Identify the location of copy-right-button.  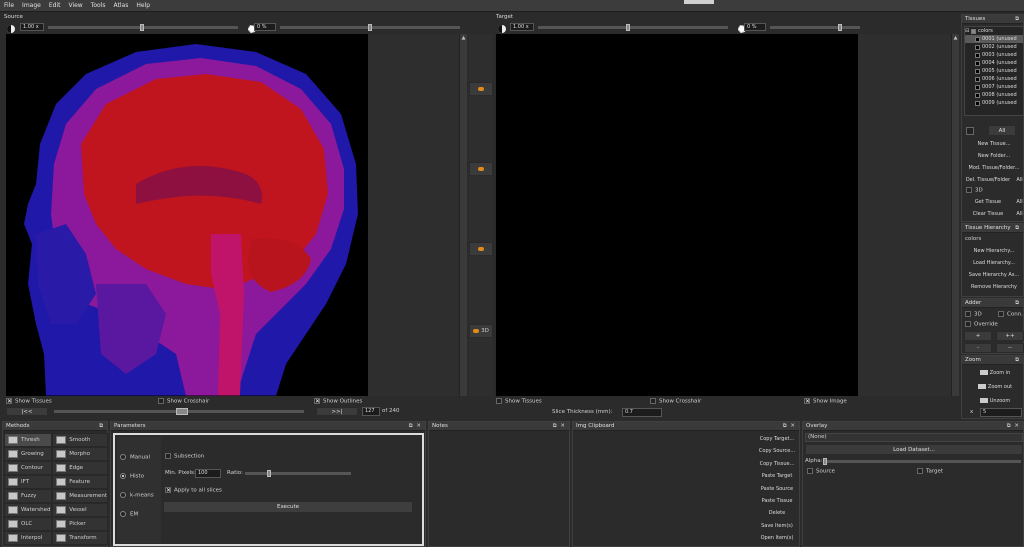
(481, 89).